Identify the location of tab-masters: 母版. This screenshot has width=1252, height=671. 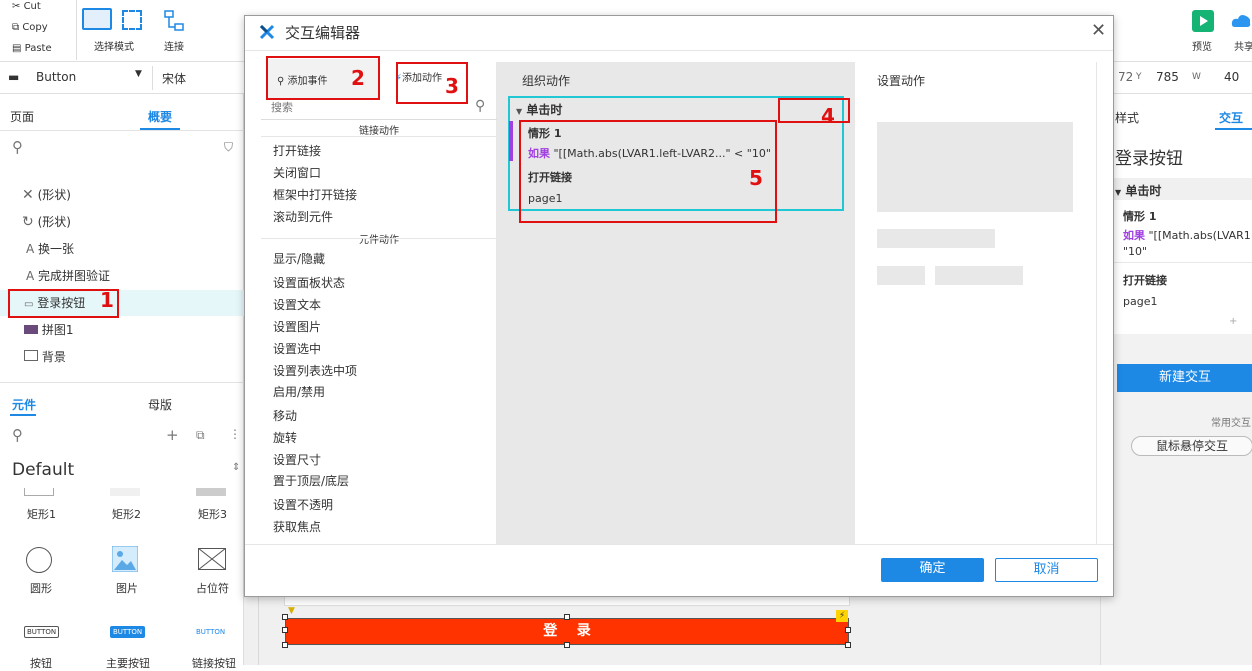
(160, 404).